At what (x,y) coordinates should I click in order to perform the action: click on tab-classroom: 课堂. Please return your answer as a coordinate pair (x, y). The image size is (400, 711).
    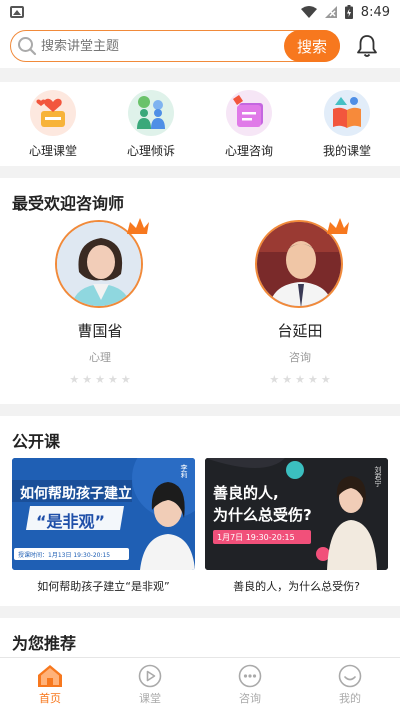
    Looking at the image, I should click on (150, 684).